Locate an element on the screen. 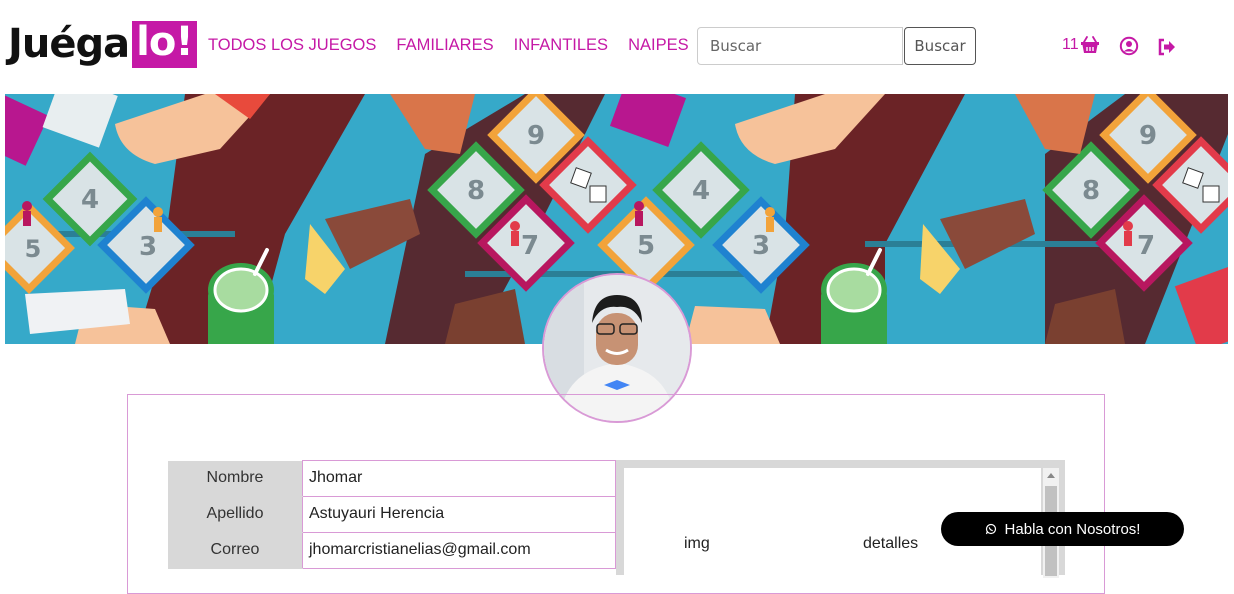 The image size is (1234, 594). logo-text: Juéga is located at coordinates (69, 44).